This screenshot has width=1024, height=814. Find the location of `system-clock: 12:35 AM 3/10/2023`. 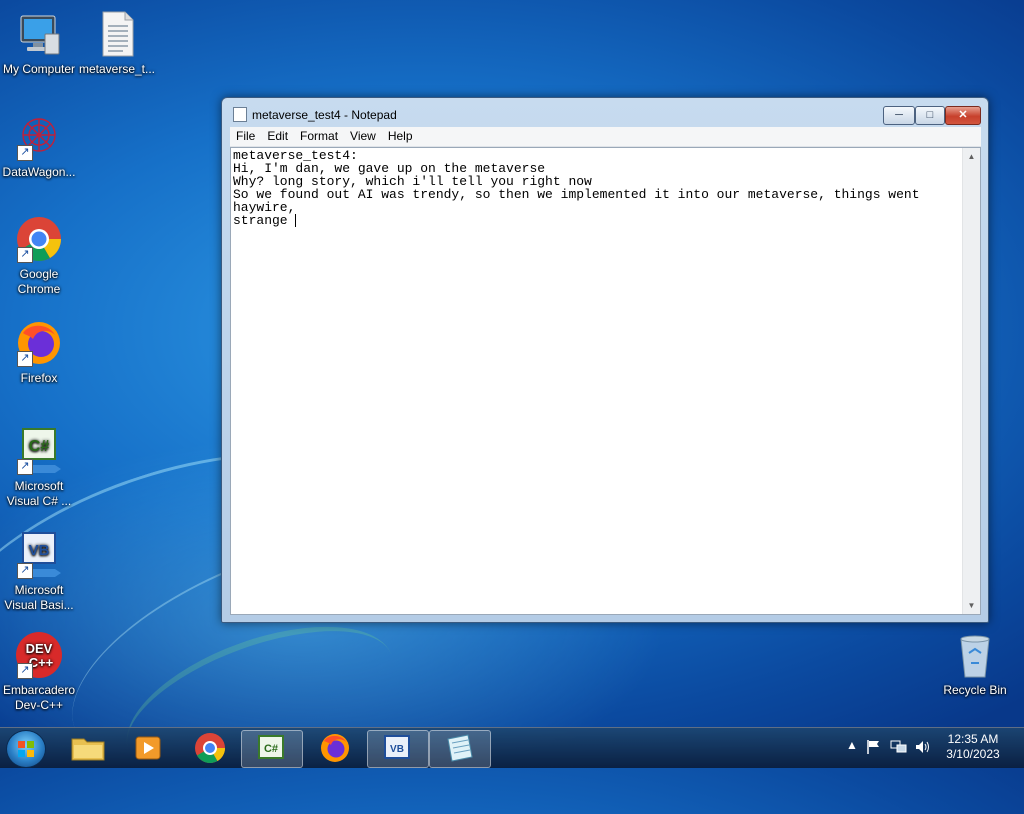

system-clock: 12:35 AM 3/10/2023 is located at coordinates (973, 747).